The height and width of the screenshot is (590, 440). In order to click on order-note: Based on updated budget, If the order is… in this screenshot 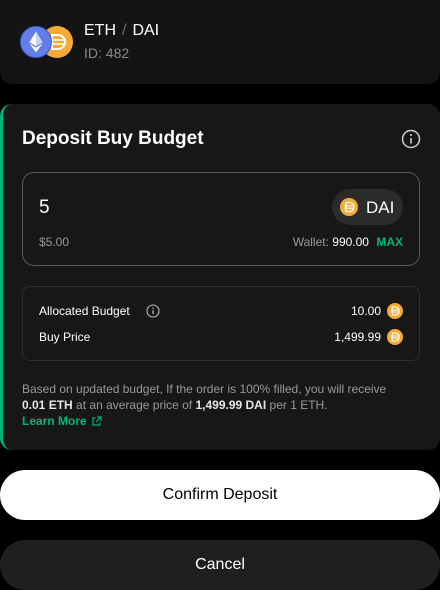, I will do `click(217, 397)`.